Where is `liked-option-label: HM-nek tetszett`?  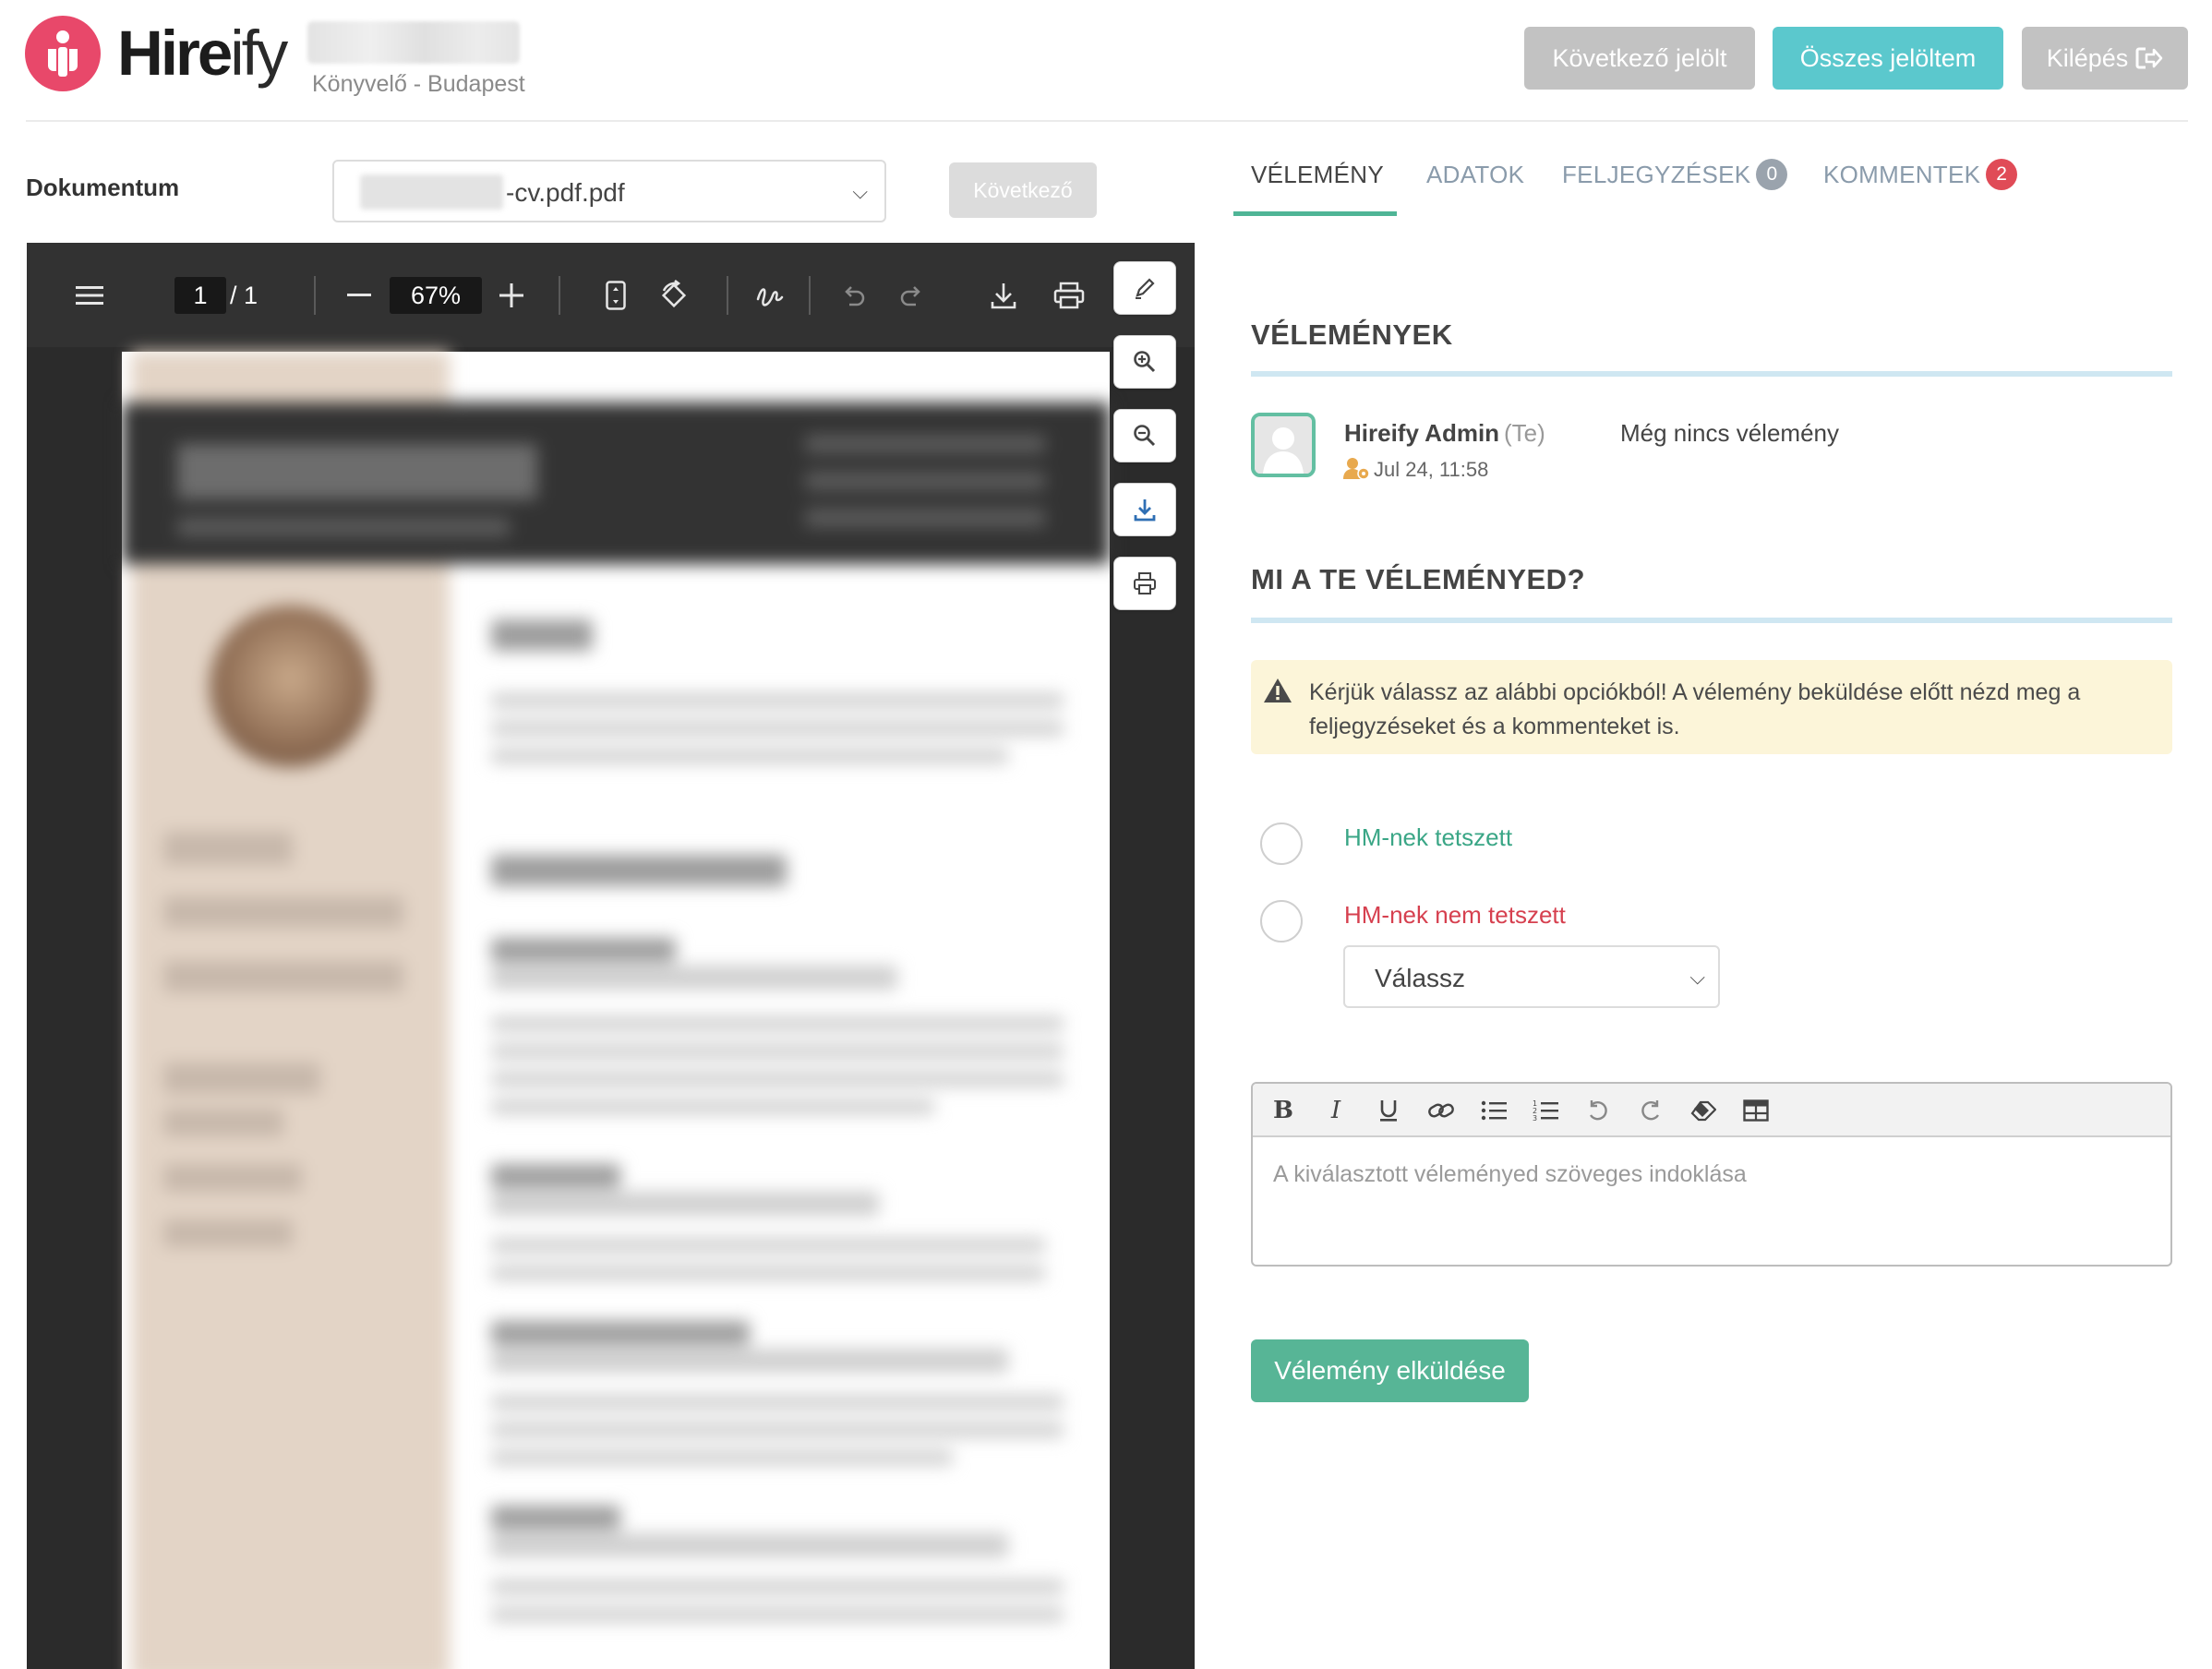 liked-option-label: HM-nek tetszett is located at coordinates (1428, 837).